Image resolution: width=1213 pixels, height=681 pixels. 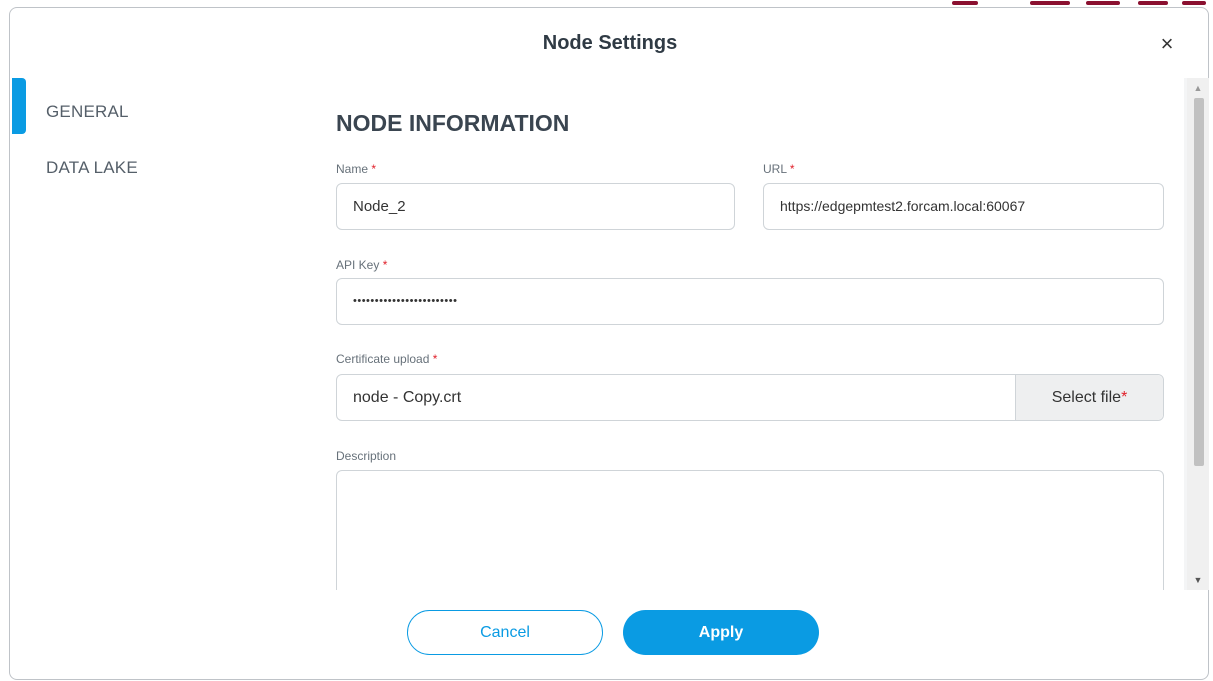 What do you see at coordinates (92, 167) in the screenshot?
I see `sidebar-item-label: DATA LAKE` at bounding box center [92, 167].